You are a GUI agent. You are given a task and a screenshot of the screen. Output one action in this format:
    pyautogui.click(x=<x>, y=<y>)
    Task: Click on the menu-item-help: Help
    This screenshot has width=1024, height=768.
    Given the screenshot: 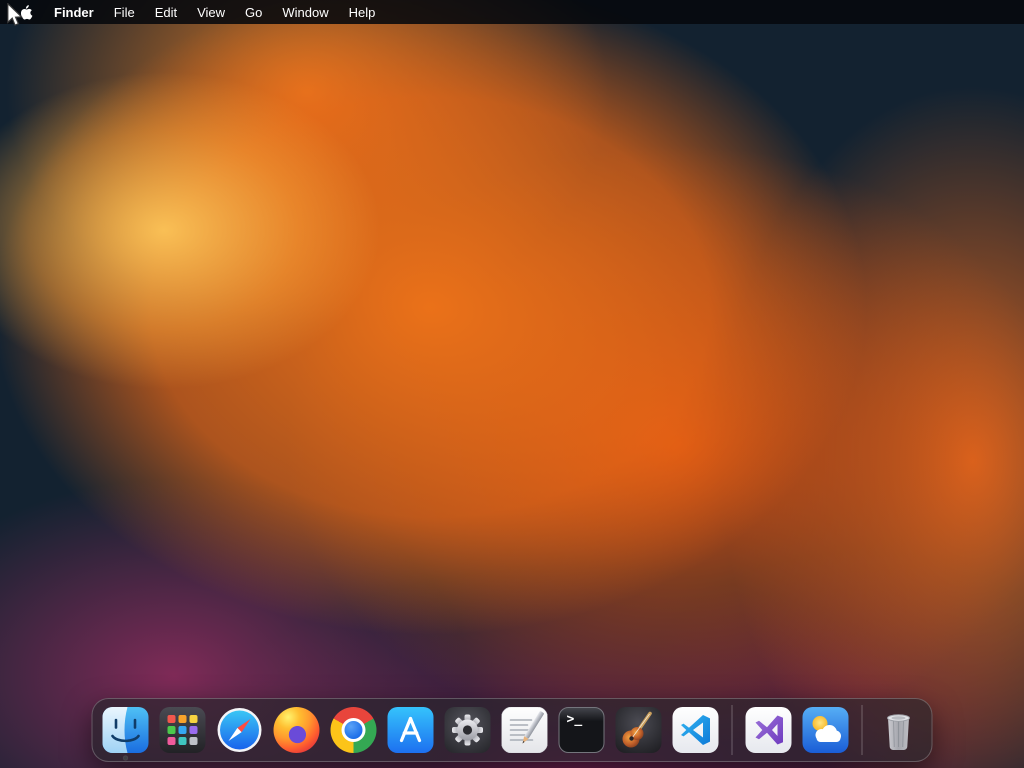 What is the action you would take?
    pyautogui.click(x=362, y=12)
    